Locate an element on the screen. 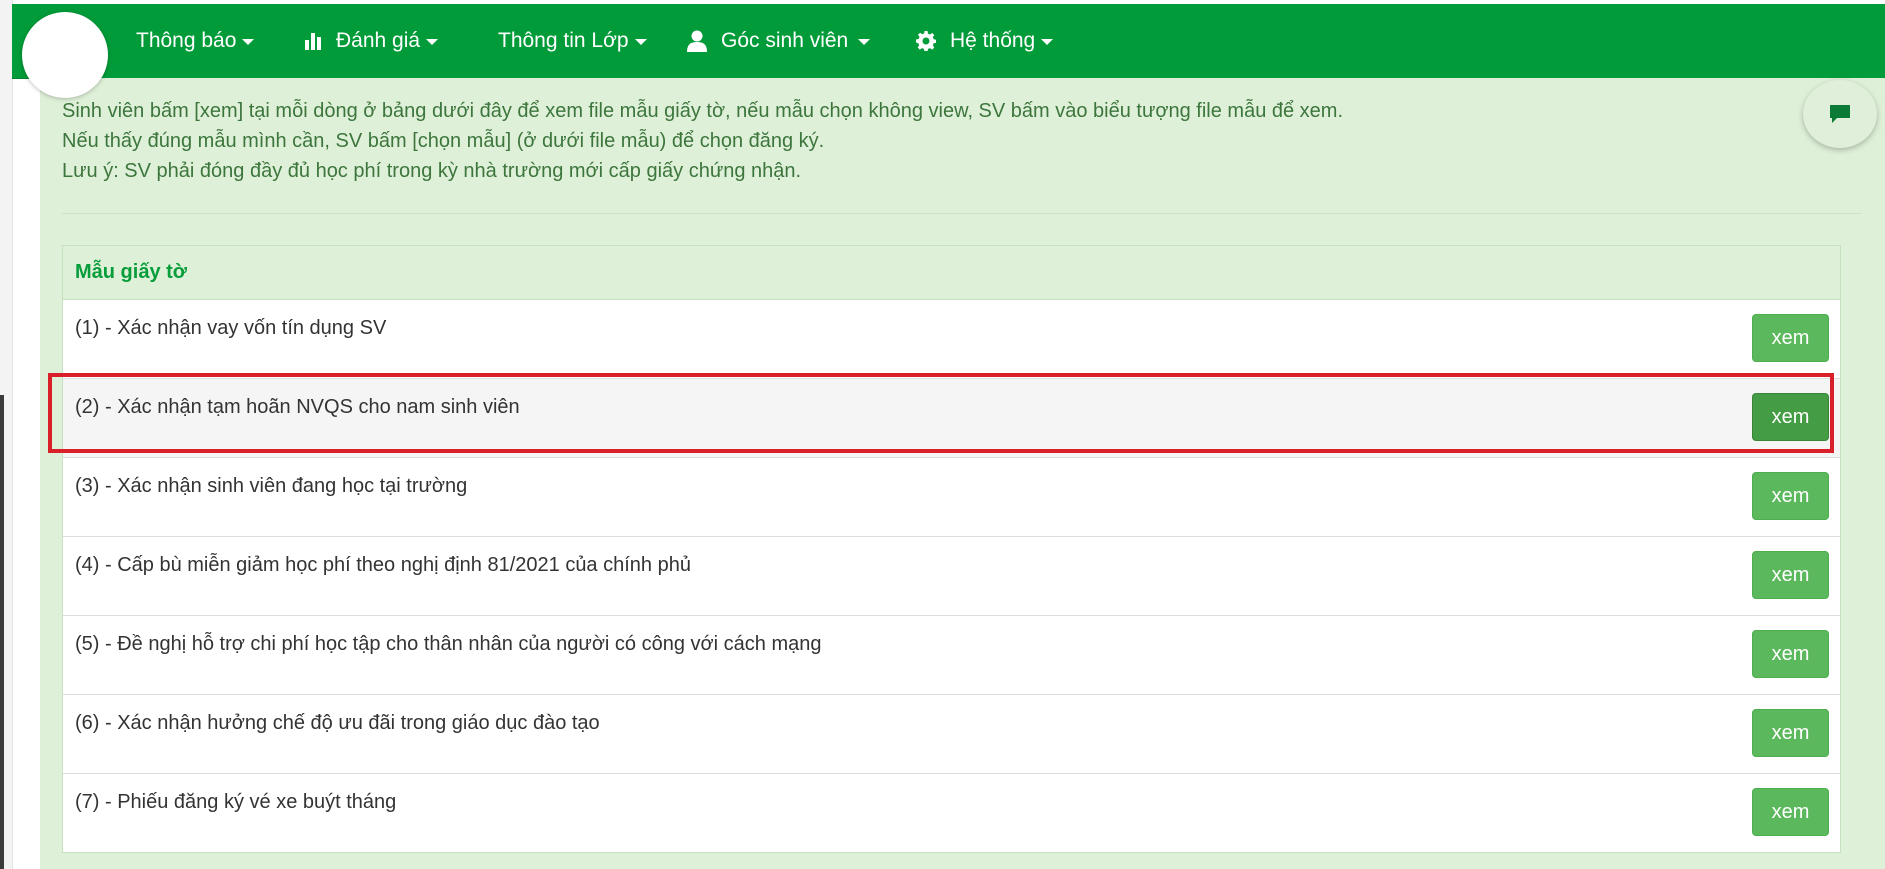  list-item-label: (1) - Xác nhận vay vốn tín dụng SV is located at coordinates (231, 328).